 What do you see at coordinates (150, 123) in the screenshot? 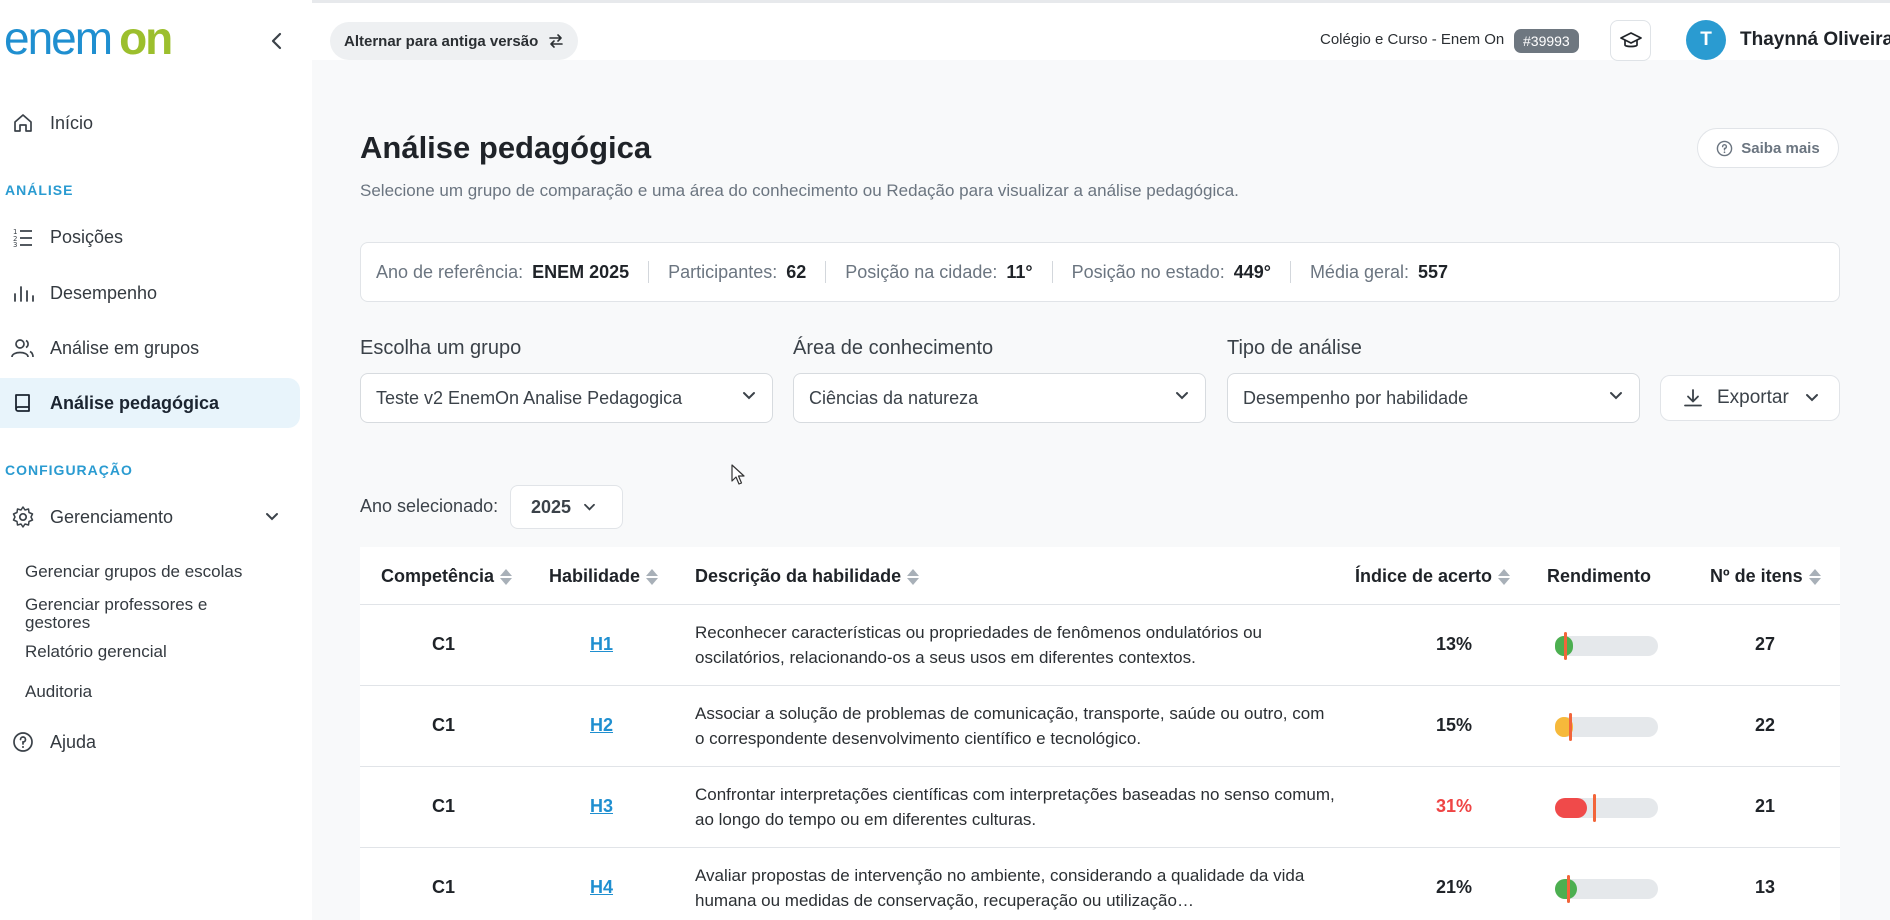
I see `sidebar-item-inicio: Início` at bounding box center [150, 123].